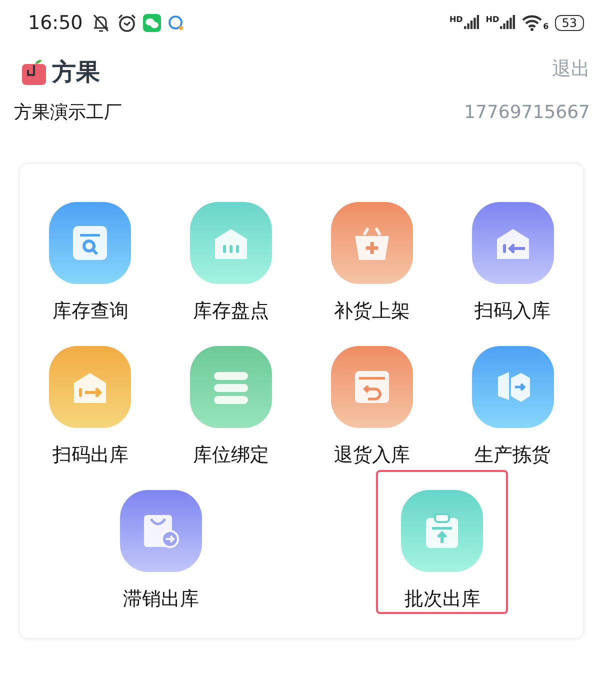 The image size is (594, 695). I want to click on phone-number: 17769715667, so click(527, 112).